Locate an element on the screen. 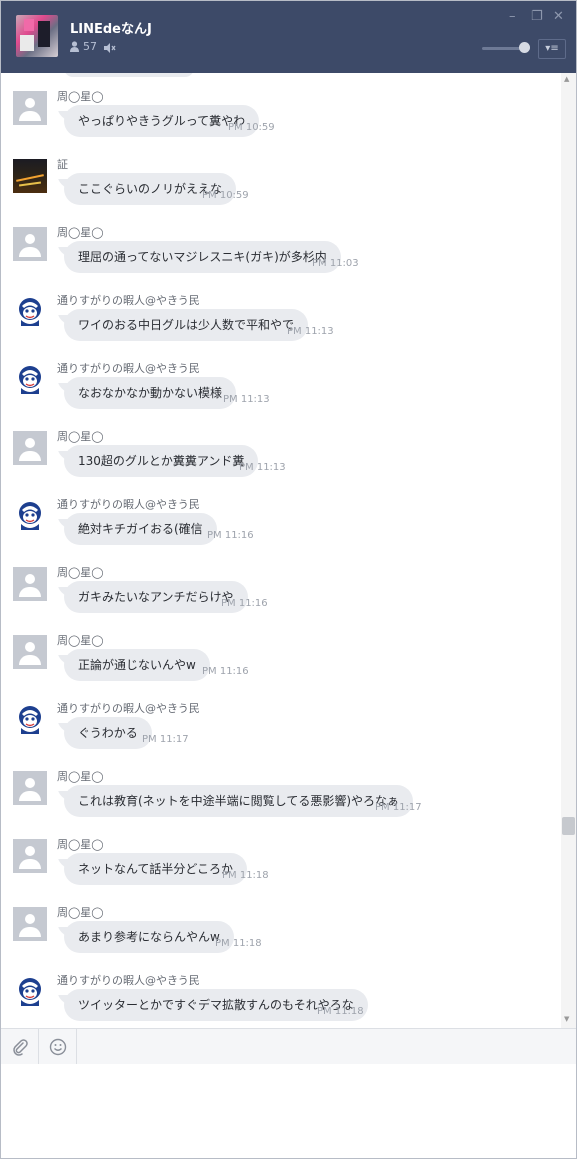 The width and height of the screenshot is (577, 1159). message-row: 周◯星◯ ネットなんて話半分どころか PM 11:18 is located at coordinates (281, 868).